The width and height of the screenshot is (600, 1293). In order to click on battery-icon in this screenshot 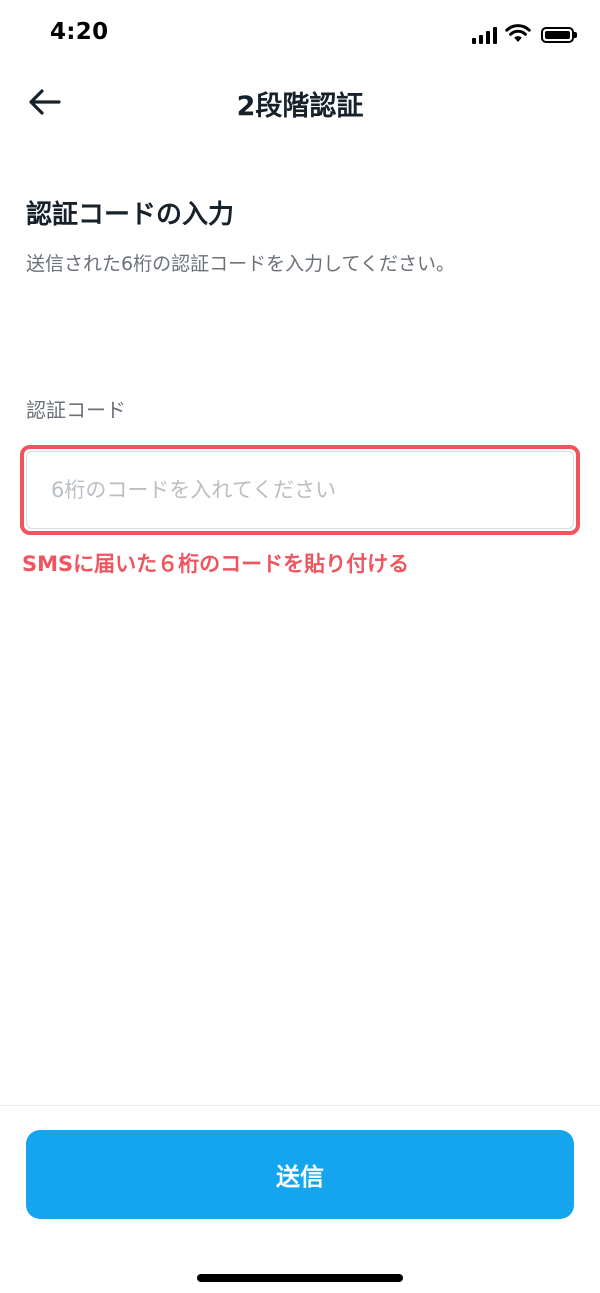, I will do `click(559, 35)`.